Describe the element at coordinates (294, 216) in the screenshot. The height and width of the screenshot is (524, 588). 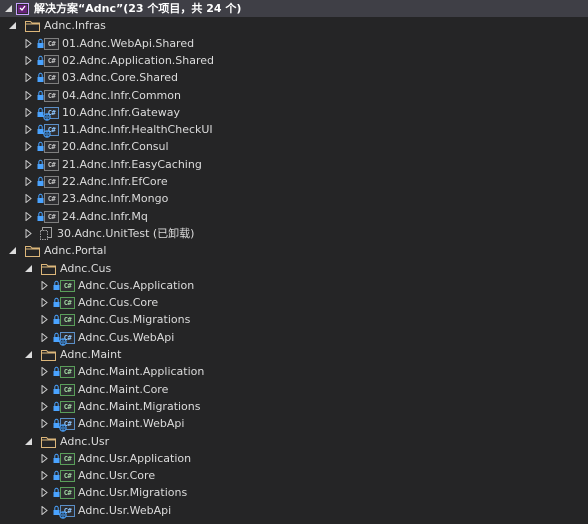
I see `project-row-p24: C# 24.Adnc.Infr.Mq` at that location.